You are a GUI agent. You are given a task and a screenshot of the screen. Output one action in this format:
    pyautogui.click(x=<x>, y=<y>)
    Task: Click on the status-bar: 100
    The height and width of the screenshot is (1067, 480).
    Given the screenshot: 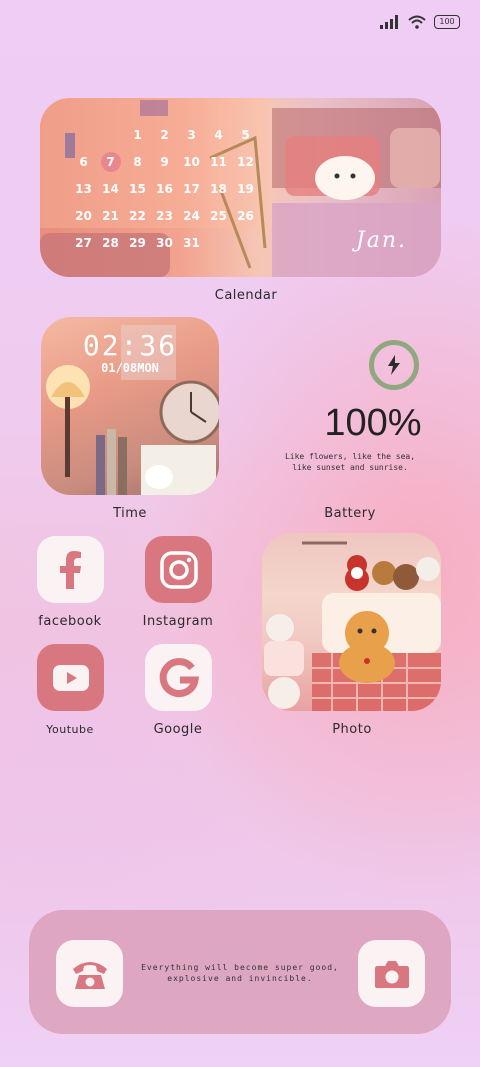 What is the action you would take?
    pyautogui.click(x=420, y=22)
    